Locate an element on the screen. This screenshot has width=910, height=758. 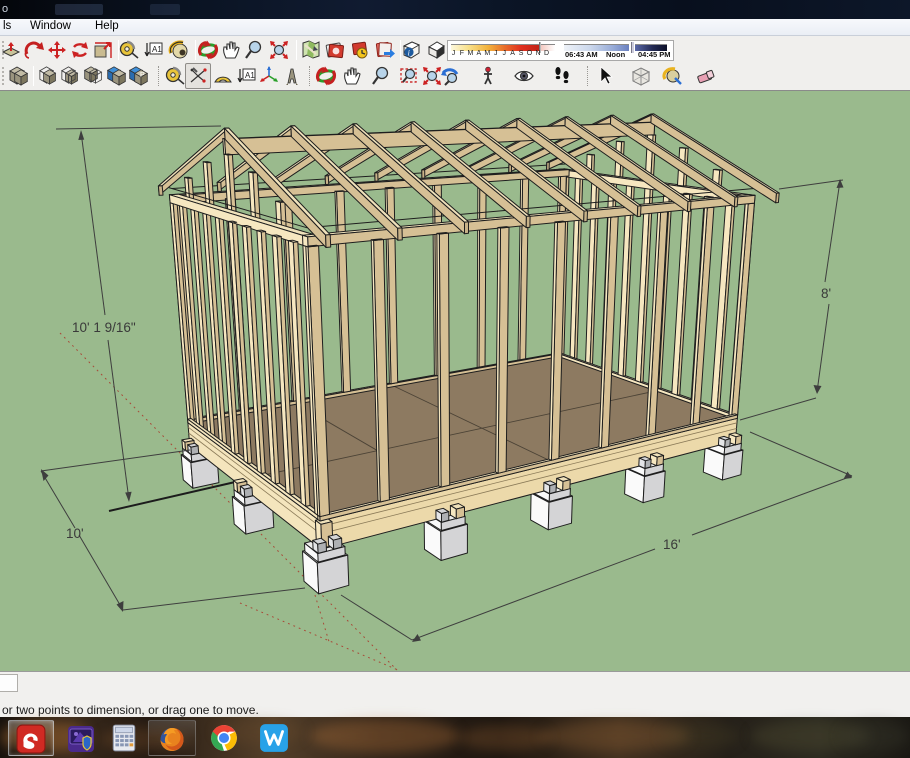
svg-text: 10' is located at coordinates (75, 533).